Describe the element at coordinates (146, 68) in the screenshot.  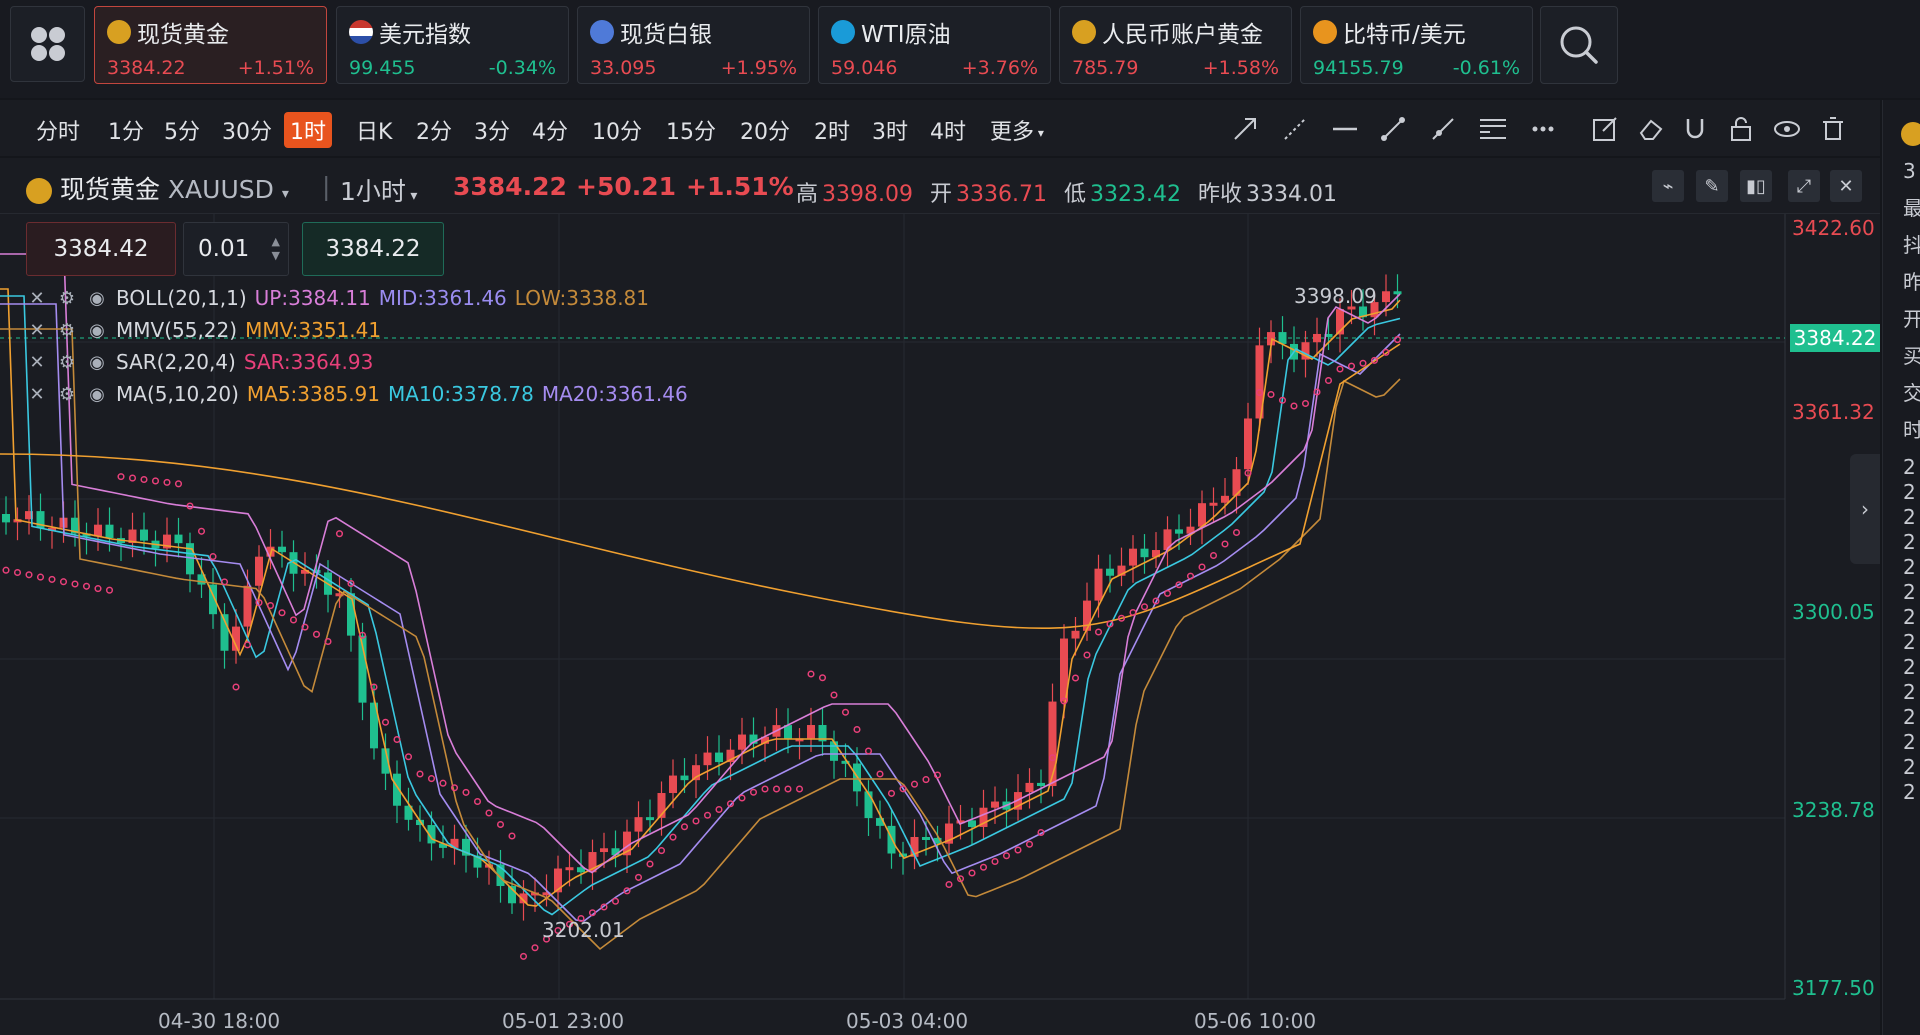
I see `ticker-price: 3384.22` at that location.